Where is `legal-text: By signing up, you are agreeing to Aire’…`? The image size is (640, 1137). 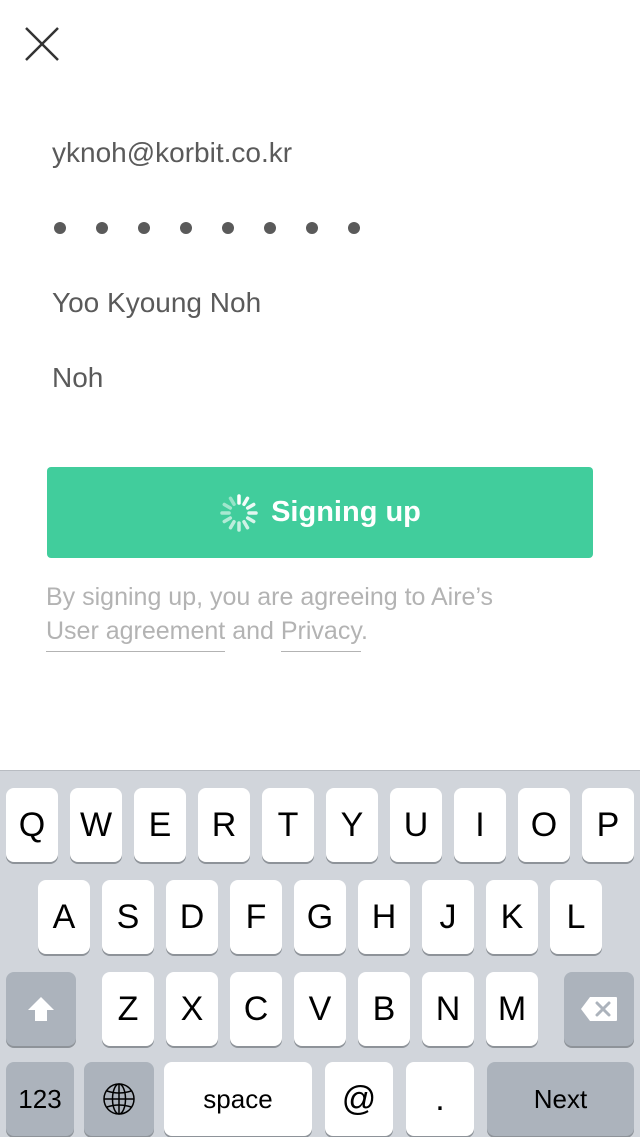 legal-text: By signing up, you are agreeing to Aire’… is located at coordinates (326, 616).